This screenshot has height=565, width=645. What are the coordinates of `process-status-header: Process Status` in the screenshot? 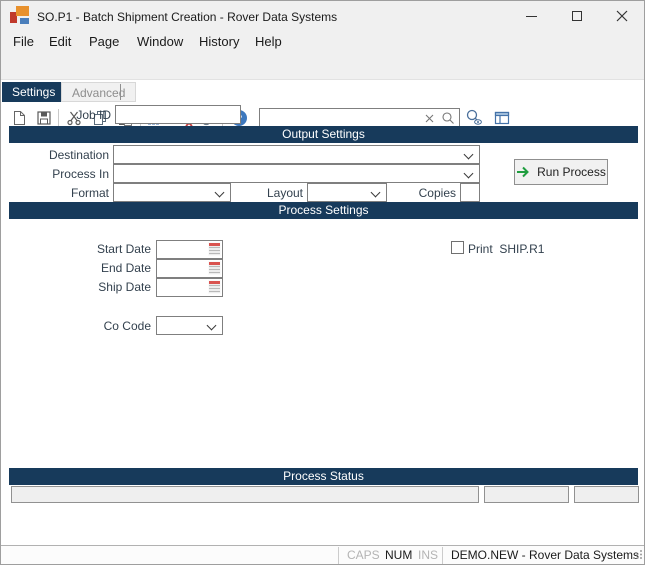 It's located at (323, 476).